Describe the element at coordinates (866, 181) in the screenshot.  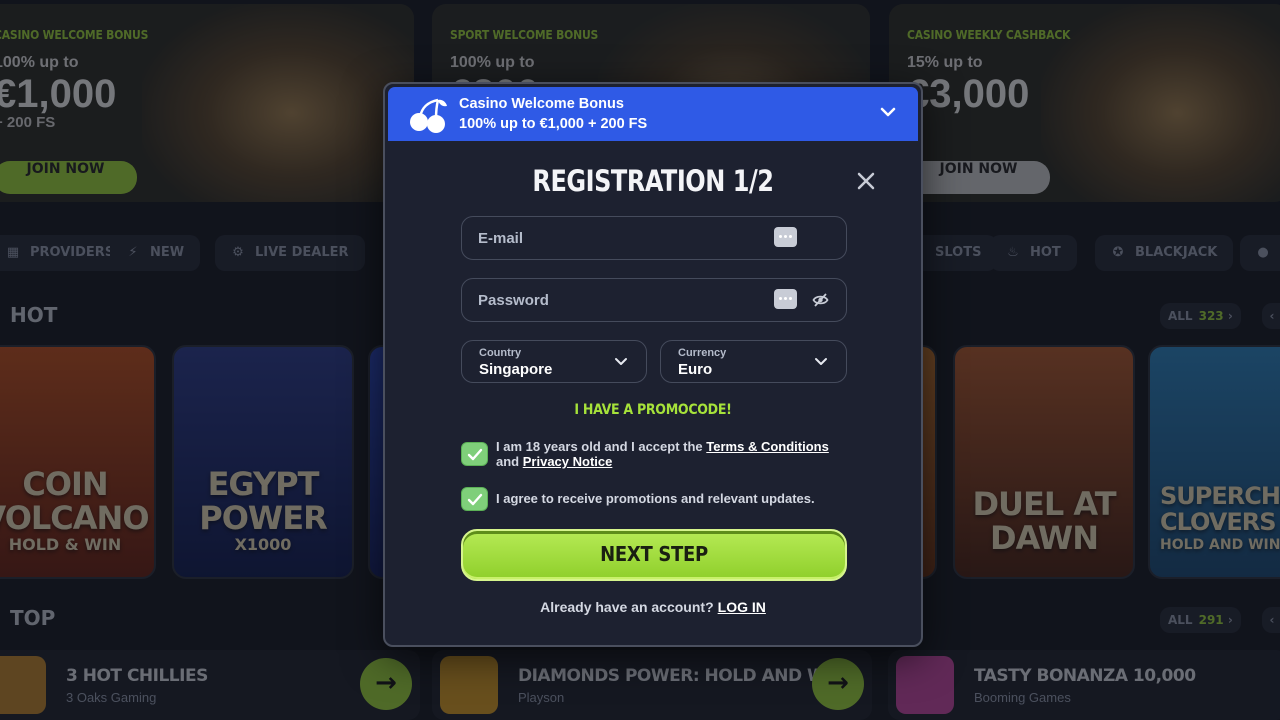
I see `close-icon` at that location.